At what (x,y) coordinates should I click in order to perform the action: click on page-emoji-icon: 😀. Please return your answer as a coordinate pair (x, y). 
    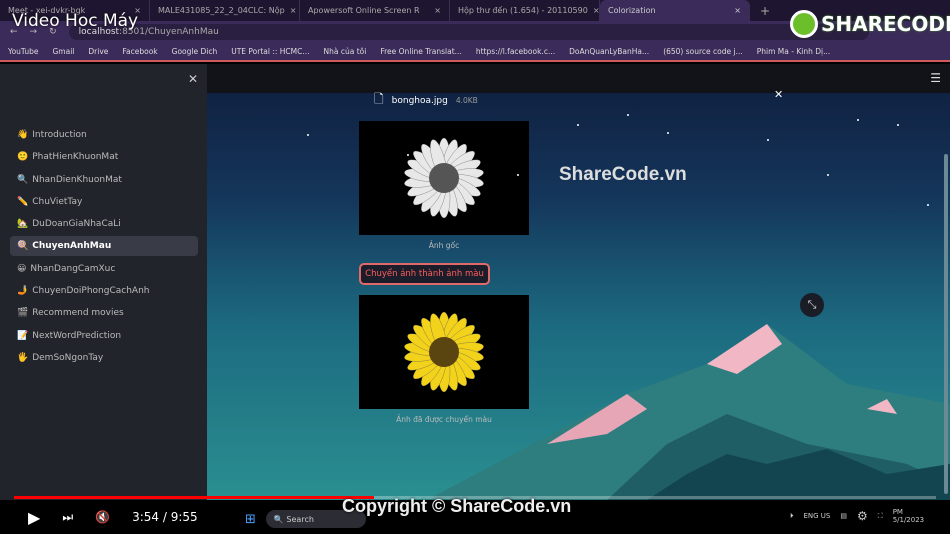
    Looking at the image, I should click on (22, 268).